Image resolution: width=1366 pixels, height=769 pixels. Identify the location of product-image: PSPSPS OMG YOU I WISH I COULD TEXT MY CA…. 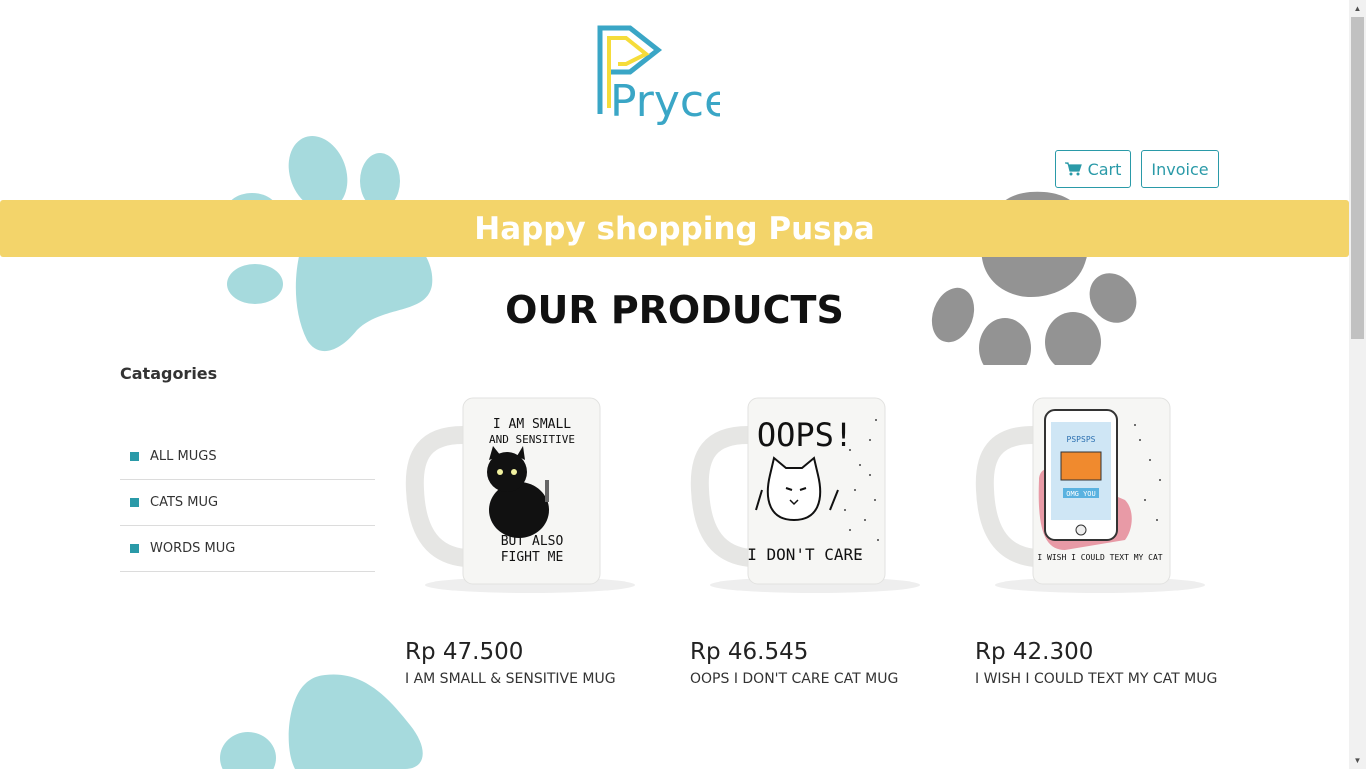
(1095, 492).